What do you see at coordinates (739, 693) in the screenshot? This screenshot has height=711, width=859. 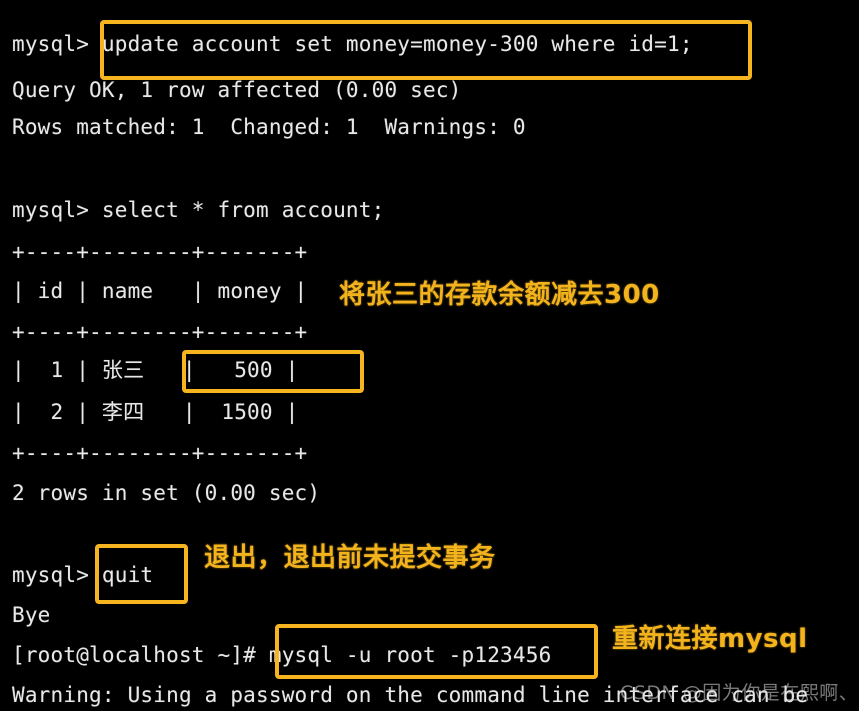 I see `watermark-csdn: CSDN @因为你是在熙啊、` at bounding box center [739, 693].